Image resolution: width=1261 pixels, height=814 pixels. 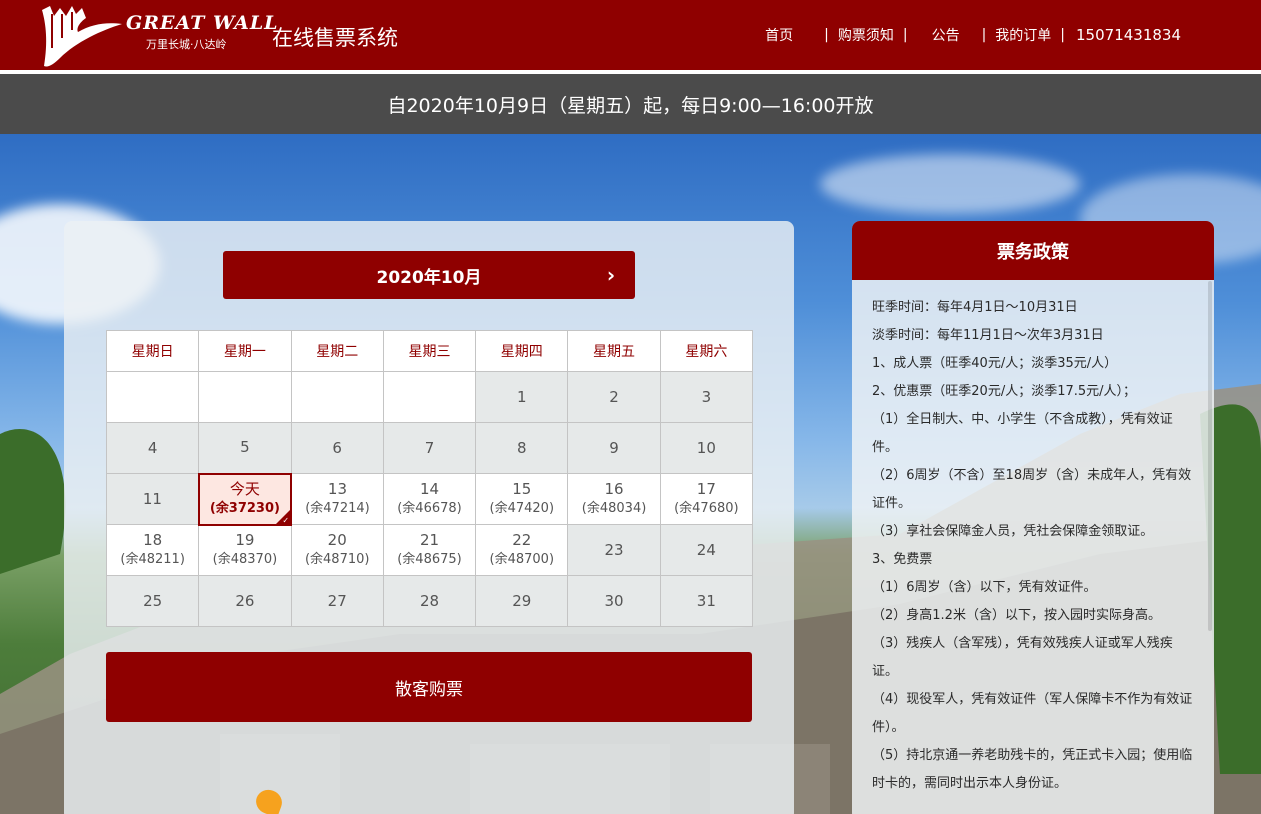 What do you see at coordinates (337, 499) in the screenshot?
I see `calendar-day: 13 (余47214)` at bounding box center [337, 499].